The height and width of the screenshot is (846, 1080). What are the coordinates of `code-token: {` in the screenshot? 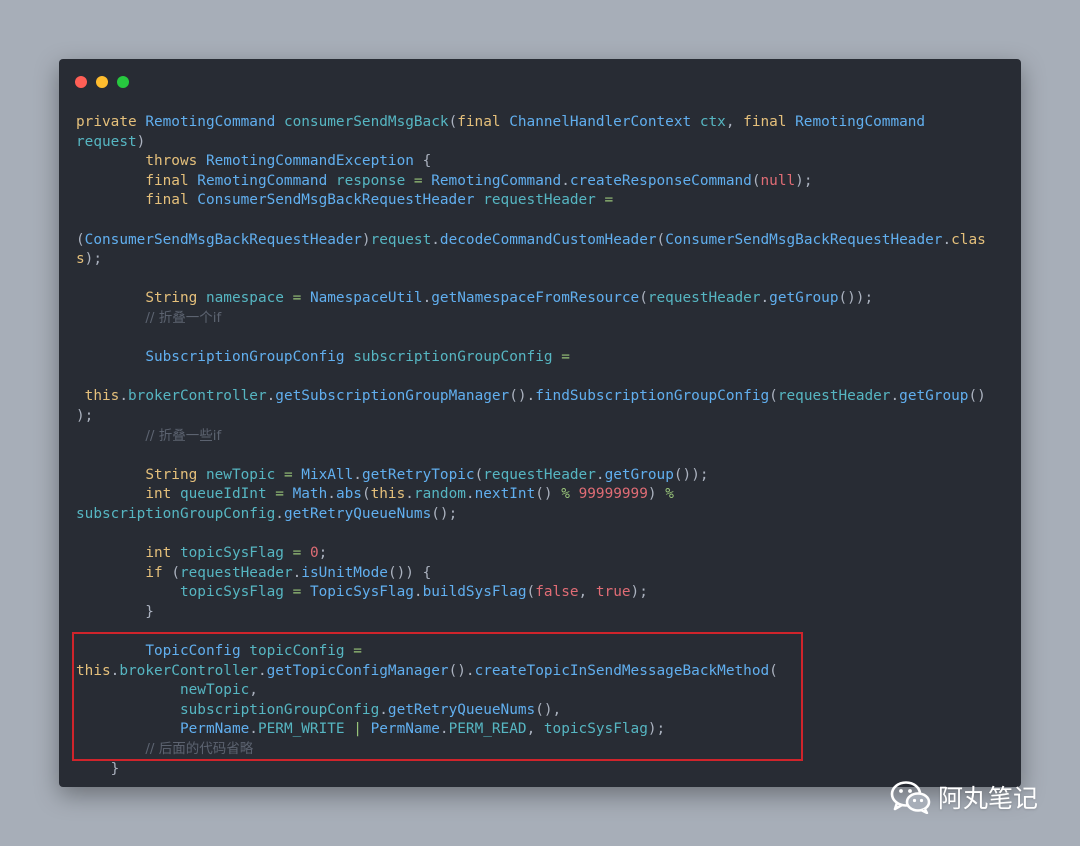 It's located at (427, 161).